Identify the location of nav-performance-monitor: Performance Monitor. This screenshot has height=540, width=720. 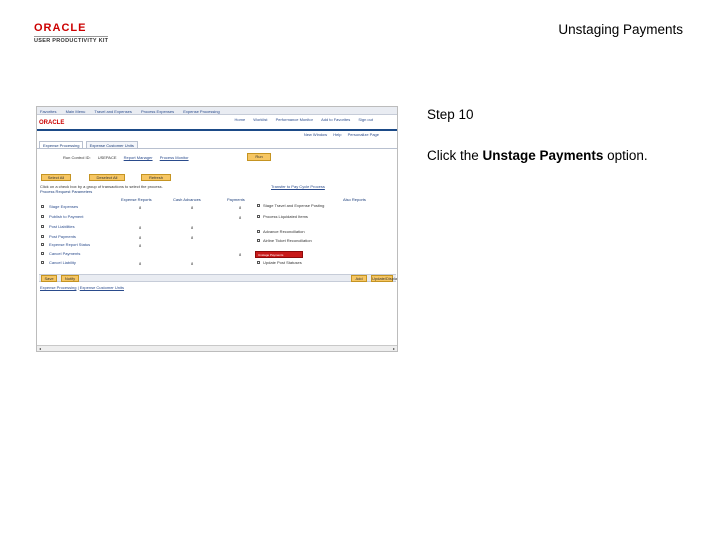
(294, 119).